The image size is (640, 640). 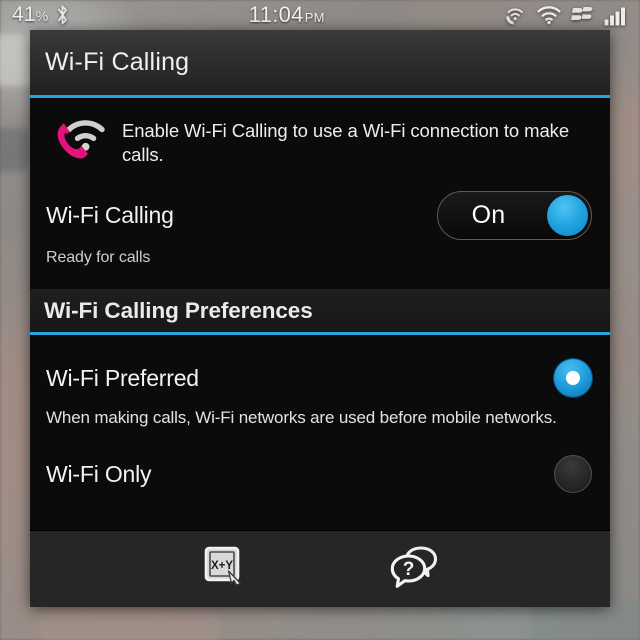 I want to click on status-bar-clock: 11:04PM, so click(x=286, y=15).